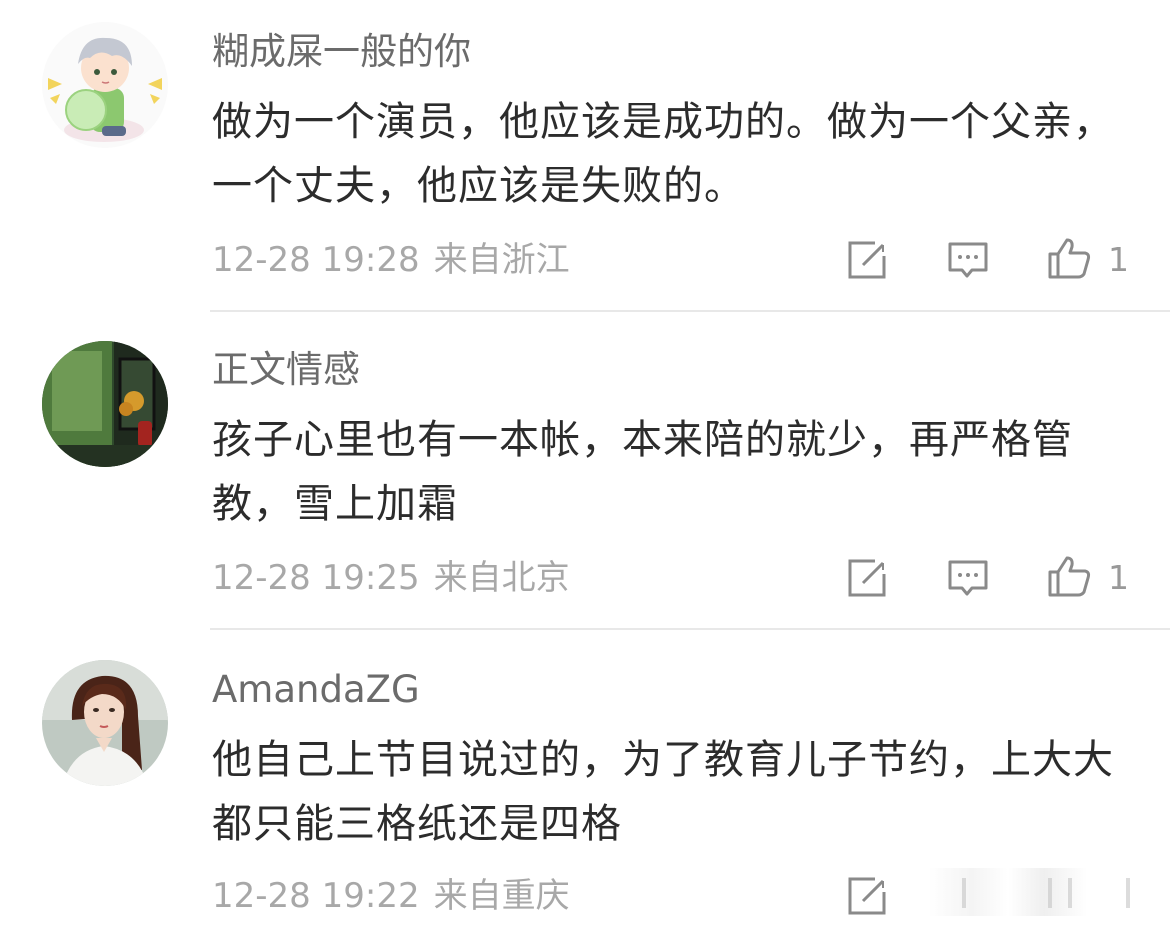 This screenshot has height=932, width=1170. What do you see at coordinates (501, 896) in the screenshot?
I see `location: 来自重庆` at bounding box center [501, 896].